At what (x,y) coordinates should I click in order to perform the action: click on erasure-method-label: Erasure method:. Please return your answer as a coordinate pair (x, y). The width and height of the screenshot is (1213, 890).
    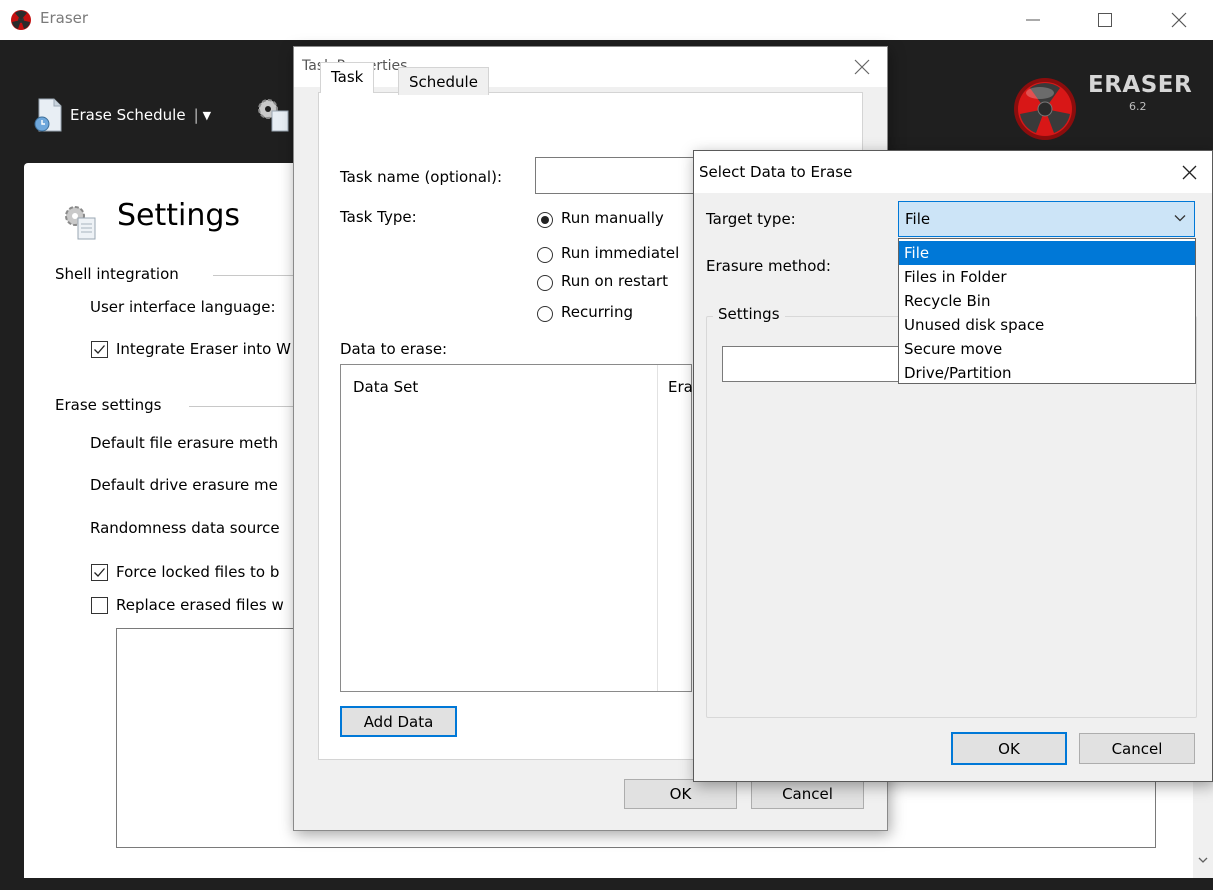
    Looking at the image, I should click on (768, 266).